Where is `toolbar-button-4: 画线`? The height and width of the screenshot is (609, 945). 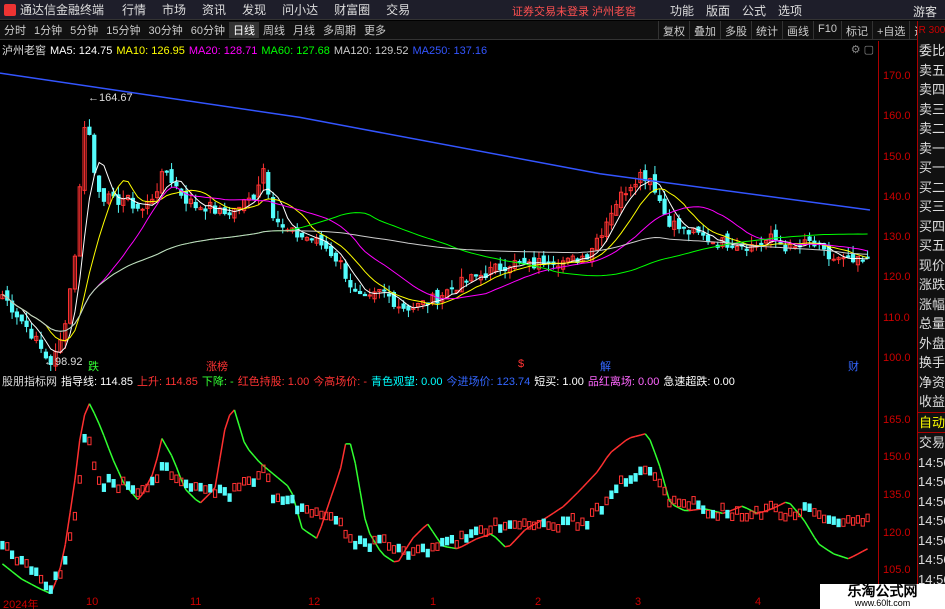
toolbar-button-4: 画线 is located at coordinates (797, 30).